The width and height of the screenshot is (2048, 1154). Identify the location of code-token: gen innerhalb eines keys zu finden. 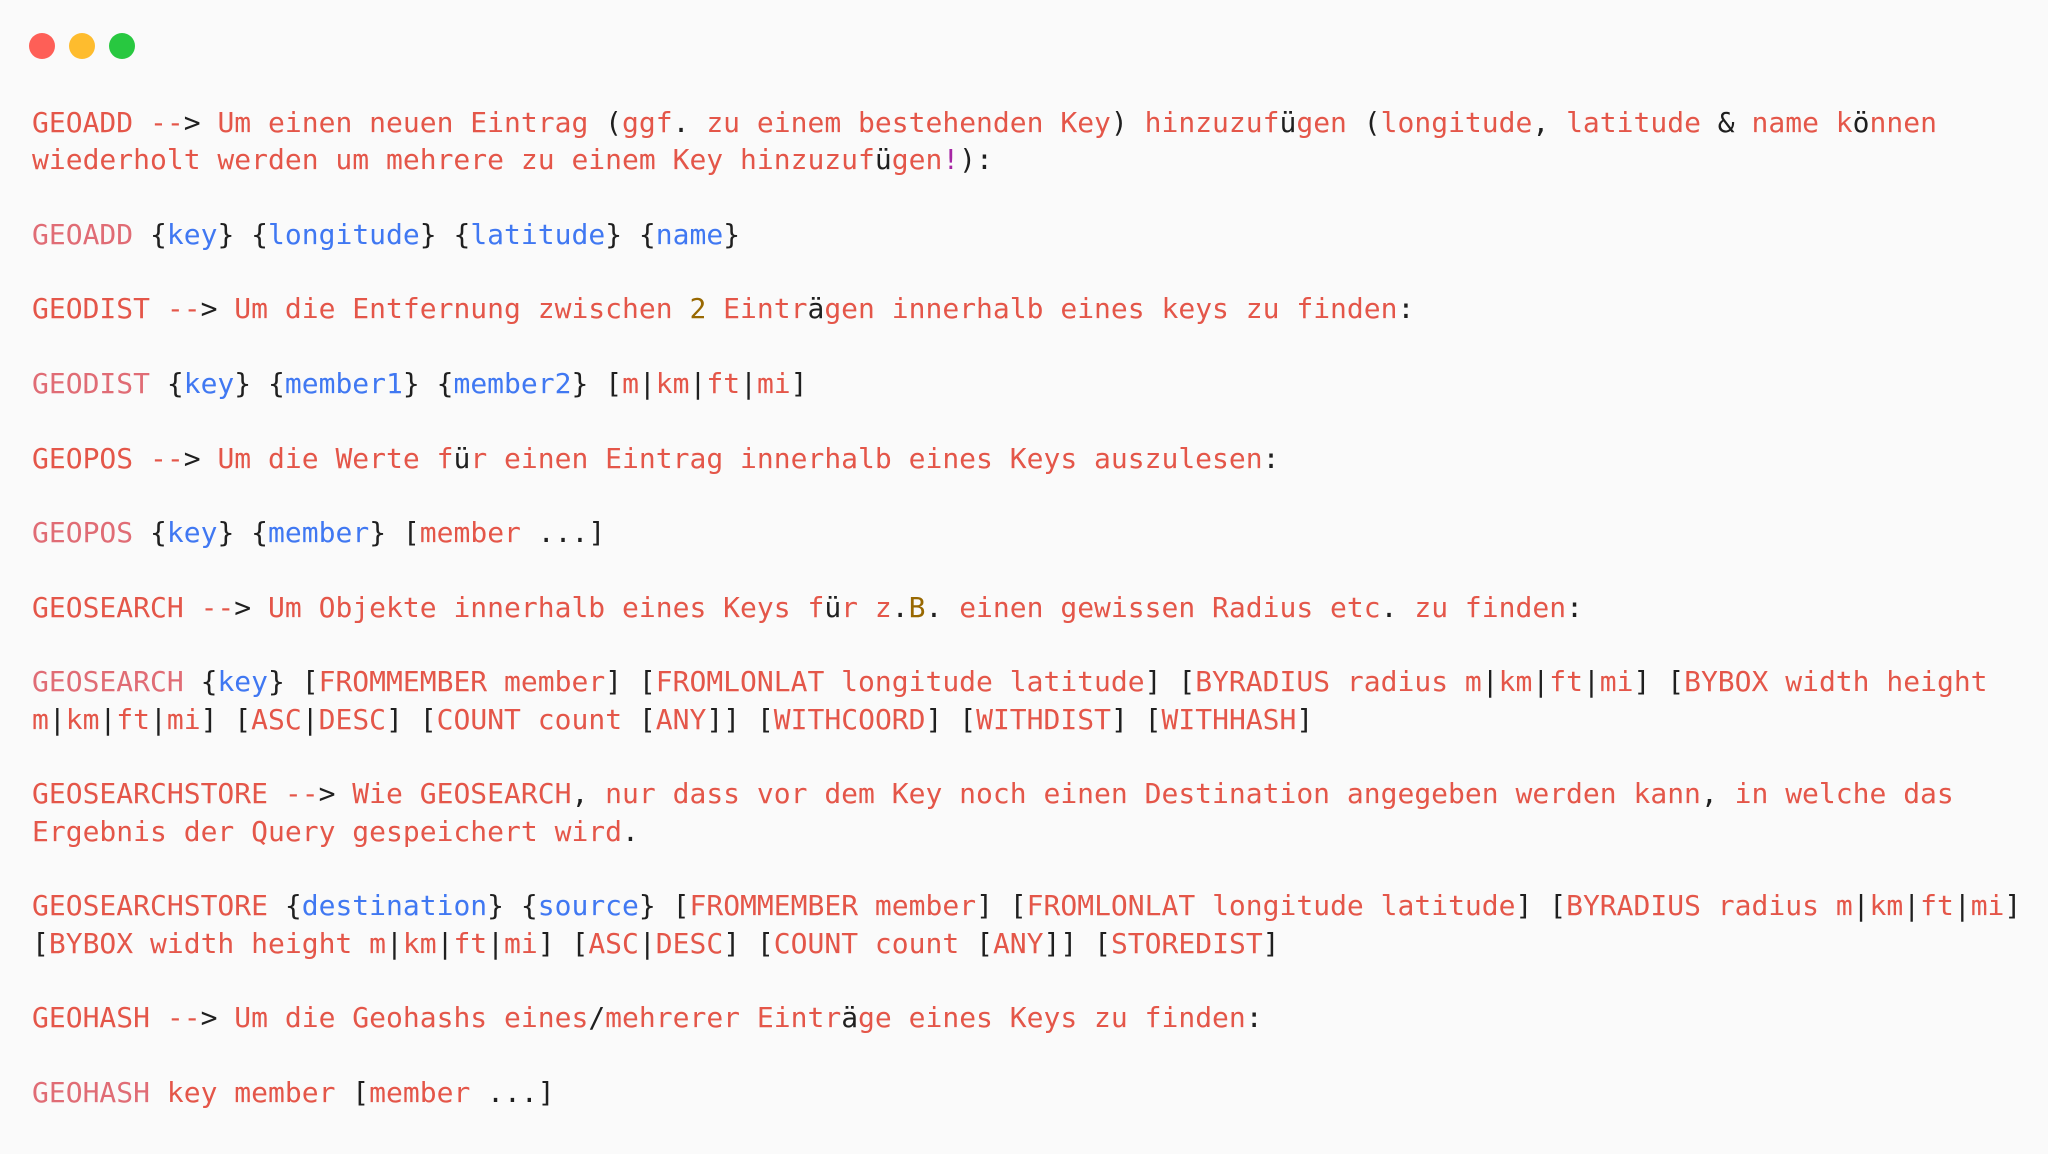
(1111, 309).